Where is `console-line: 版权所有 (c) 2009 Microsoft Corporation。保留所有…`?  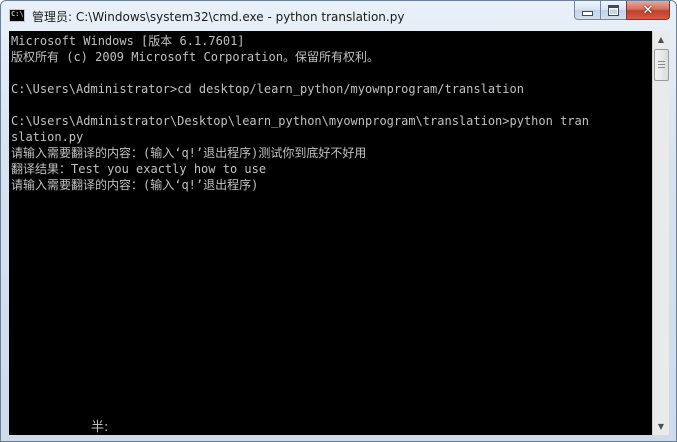
console-line: 版权所有 (c) 2009 Microsoft Corporation。保留所有… is located at coordinates (195, 57).